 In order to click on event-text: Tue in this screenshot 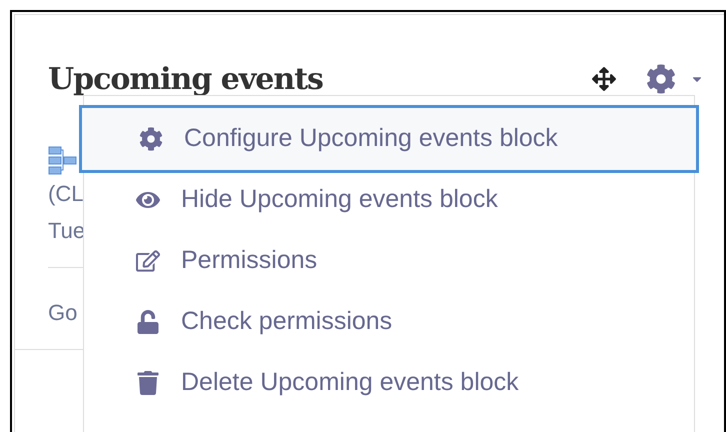, I will do `click(67, 231)`.